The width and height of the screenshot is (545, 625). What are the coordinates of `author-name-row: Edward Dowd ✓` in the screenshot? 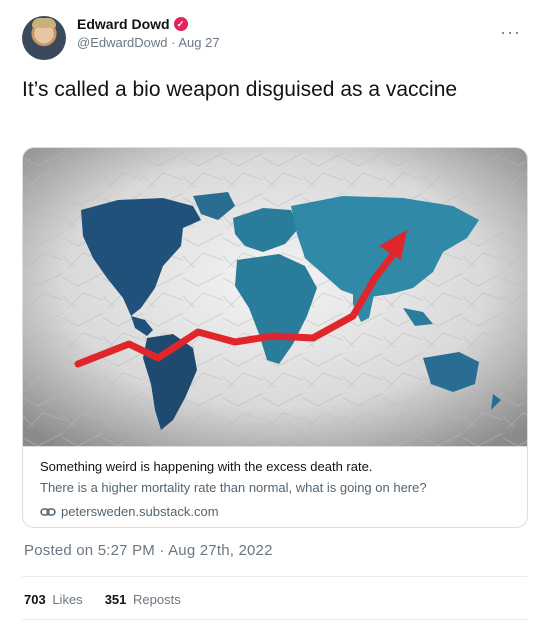 It's located at (132, 24).